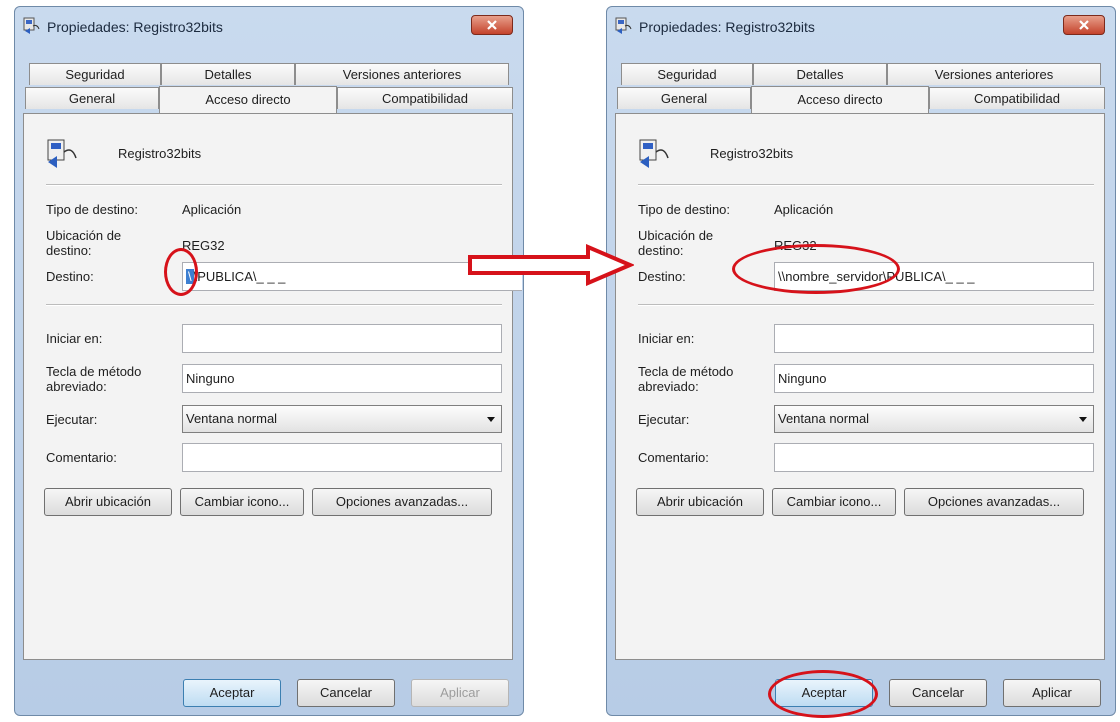 Image resolution: width=1120 pixels, height=722 pixels. Describe the element at coordinates (551, 265) in the screenshot. I see `red-arrow-icon` at that location.